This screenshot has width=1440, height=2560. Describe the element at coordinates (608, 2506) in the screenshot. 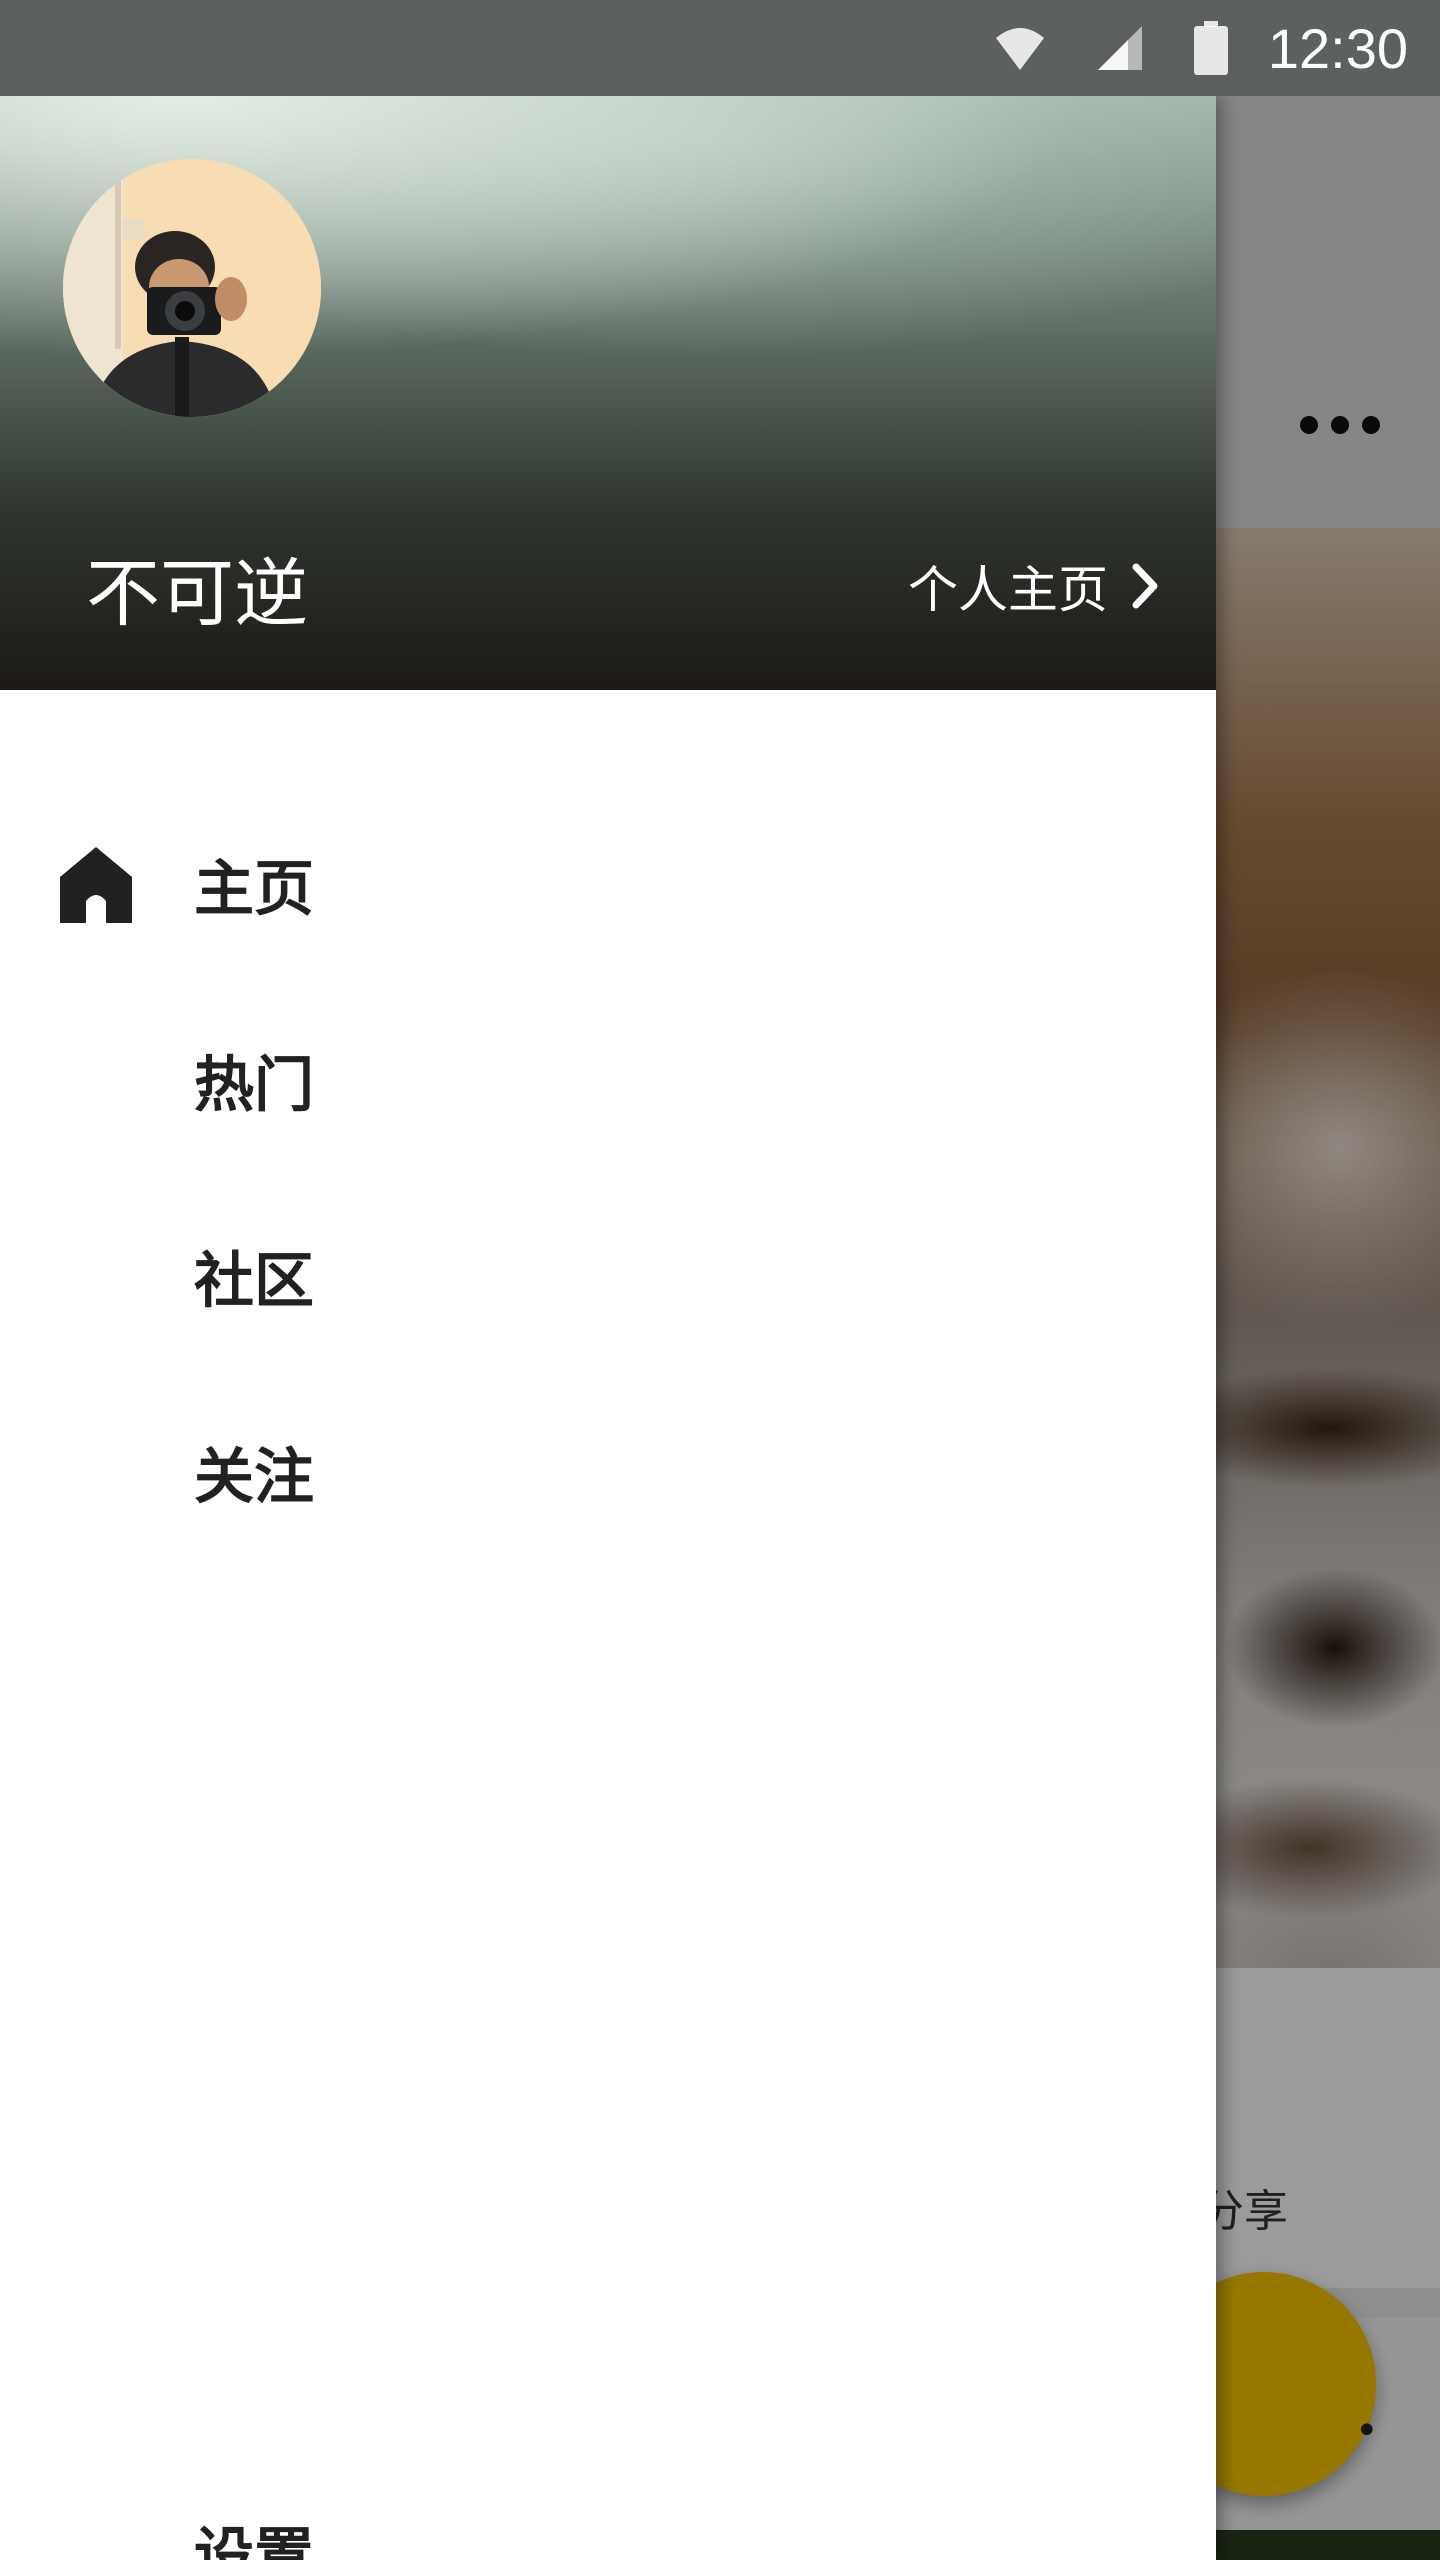

I see `menu-item-settings: 设置` at that location.